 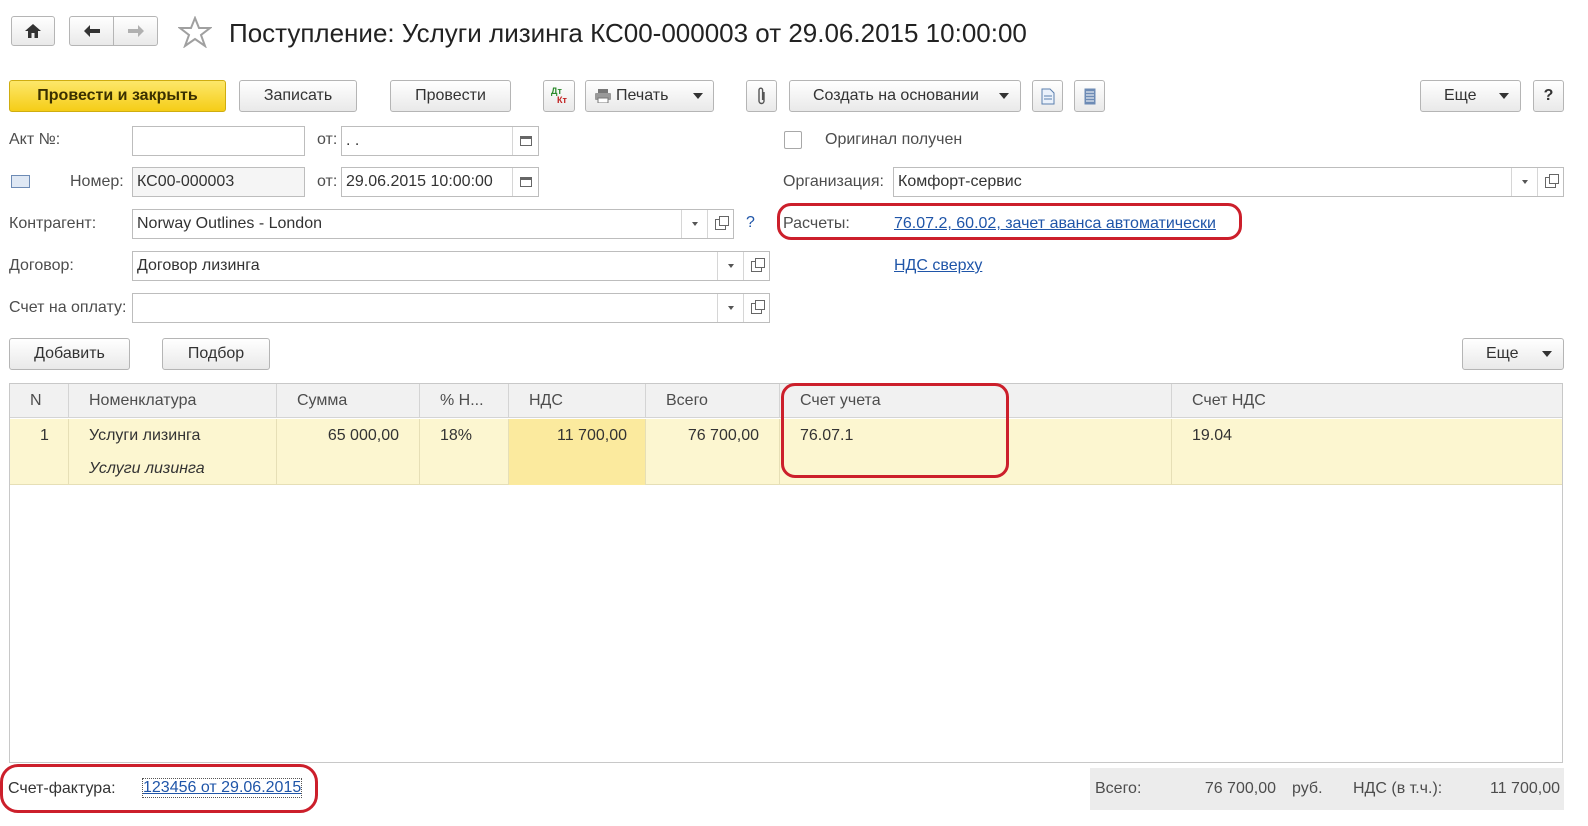 I want to click on date-input: 29.06.2015 10:00:00, so click(x=440, y=182).